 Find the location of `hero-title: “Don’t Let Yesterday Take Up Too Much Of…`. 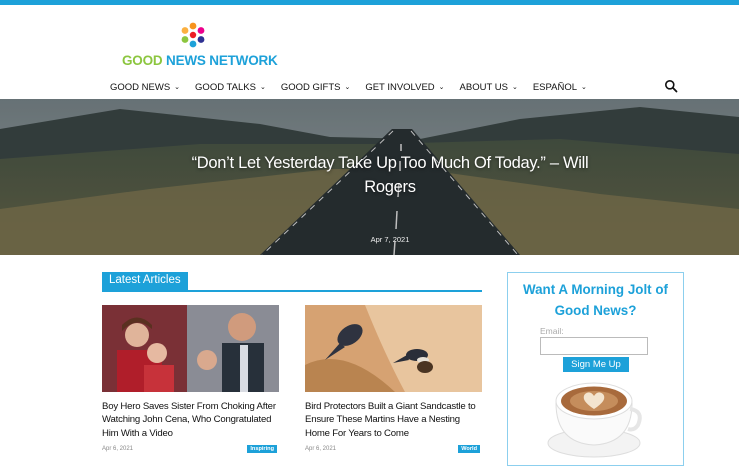

hero-title: “Don’t Let Yesterday Take Up Too Much Of… is located at coordinates (390, 175).